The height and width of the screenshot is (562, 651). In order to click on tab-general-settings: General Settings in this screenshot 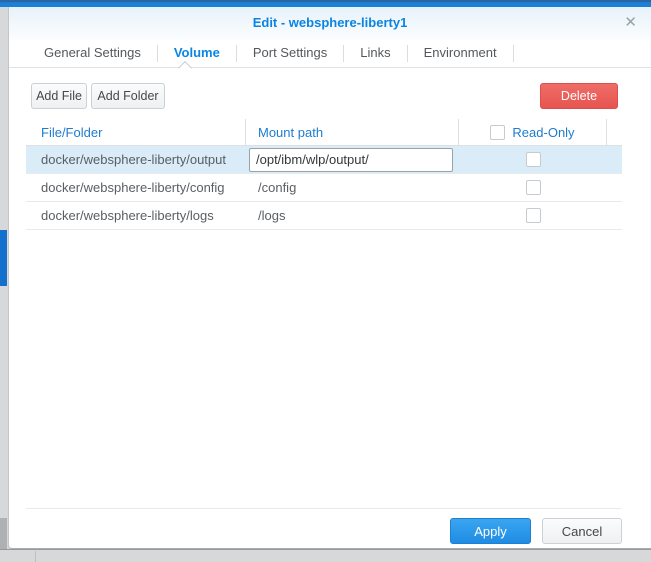, I will do `click(92, 53)`.